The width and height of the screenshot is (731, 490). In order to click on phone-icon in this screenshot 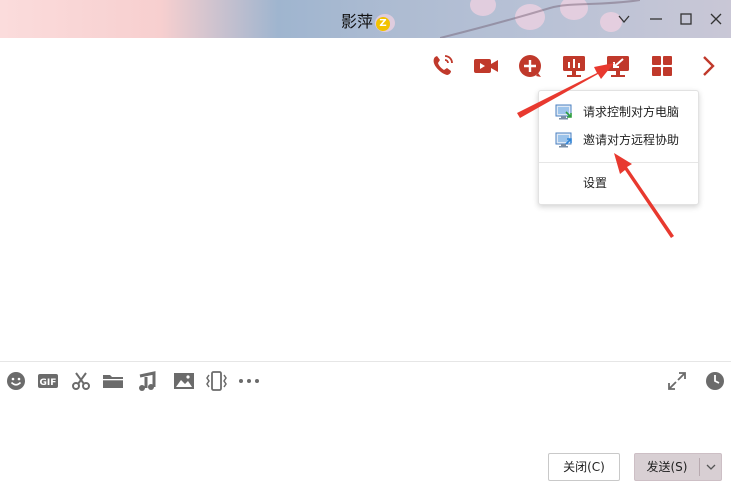, I will do `click(442, 66)`.